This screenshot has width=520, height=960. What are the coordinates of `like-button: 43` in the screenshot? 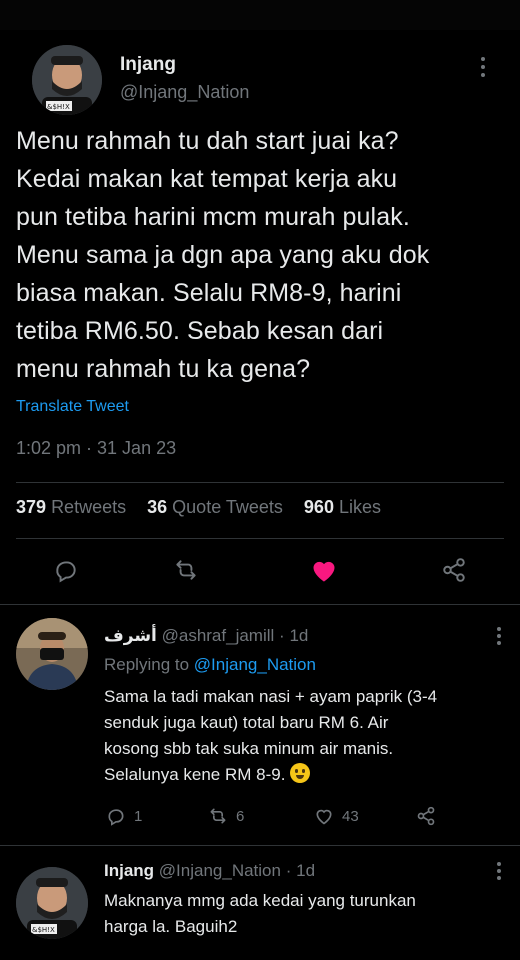 It's located at (336, 816).